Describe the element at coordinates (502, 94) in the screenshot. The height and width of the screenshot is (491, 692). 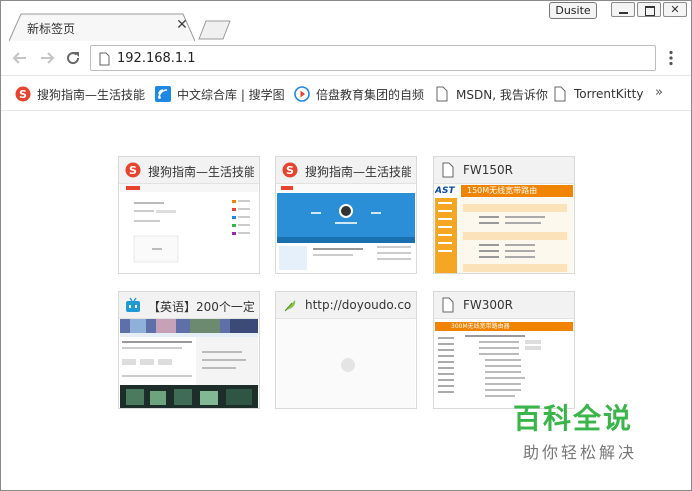
I see `bookmark-label: MSDN, 我告诉你` at that location.